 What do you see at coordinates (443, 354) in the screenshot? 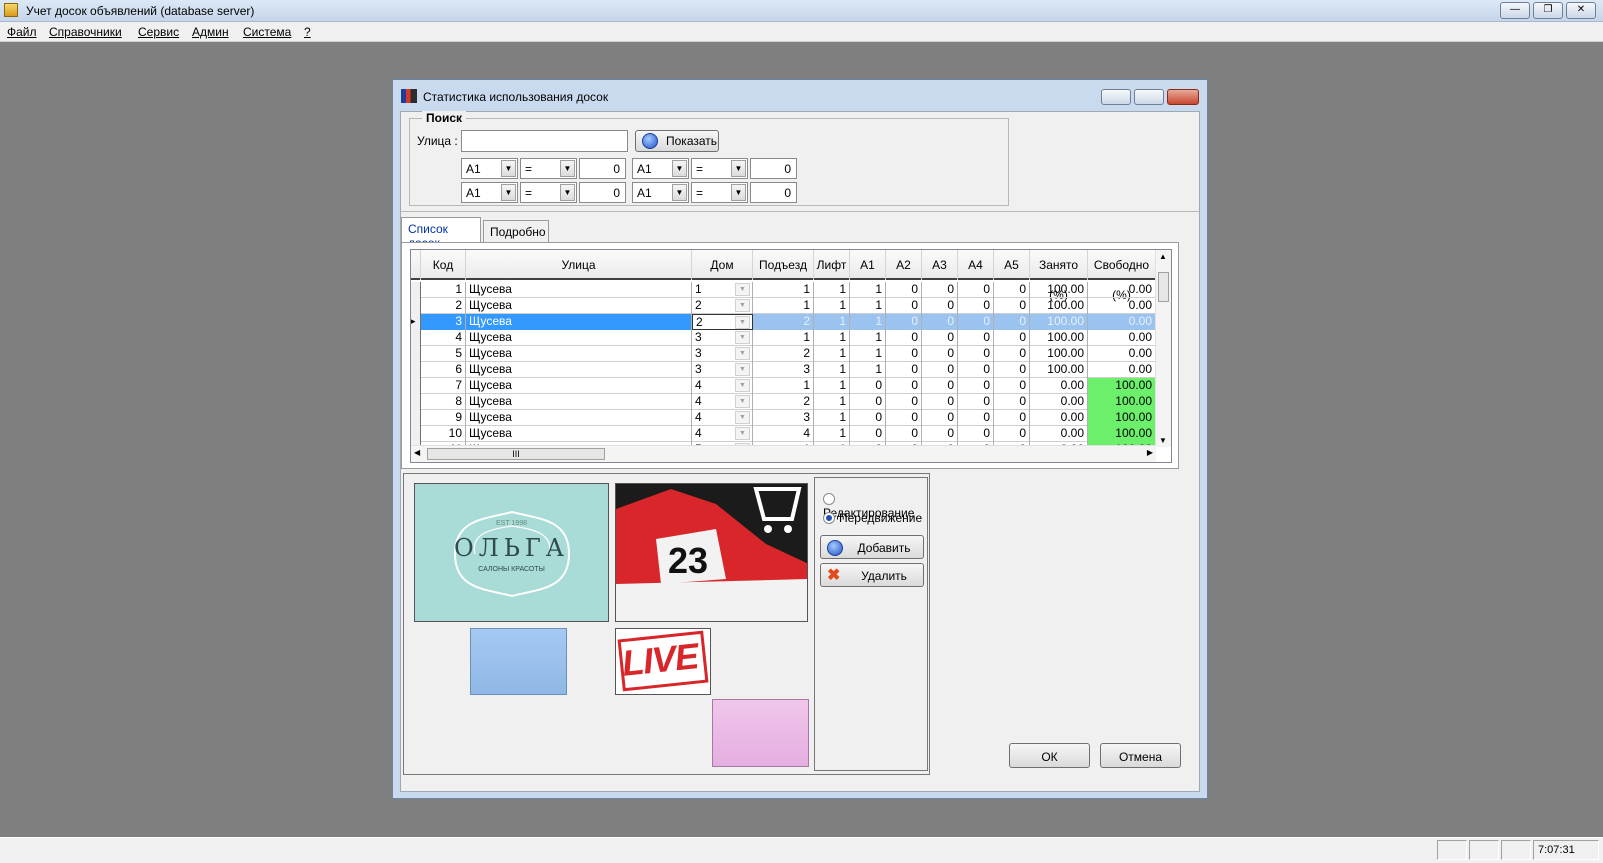
I see `cell-kod: 5` at bounding box center [443, 354].